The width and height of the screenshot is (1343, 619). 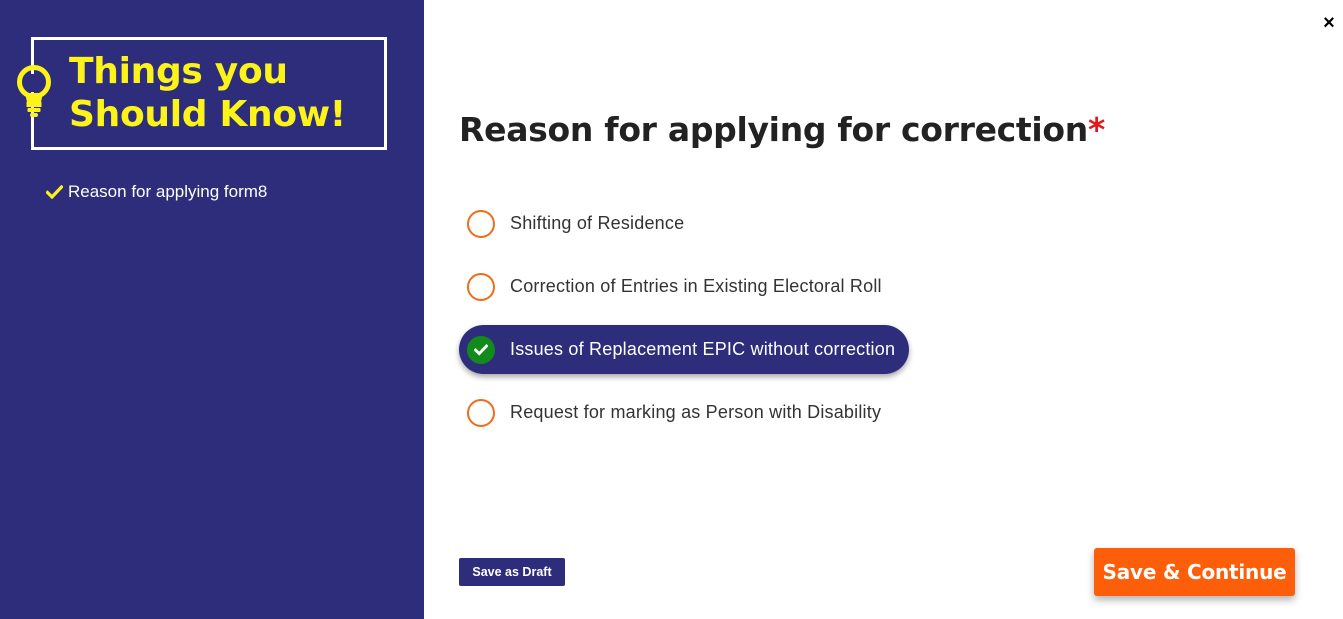 I want to click on save-as-draft-button: Save as Draft, so click(x=512, y=572).